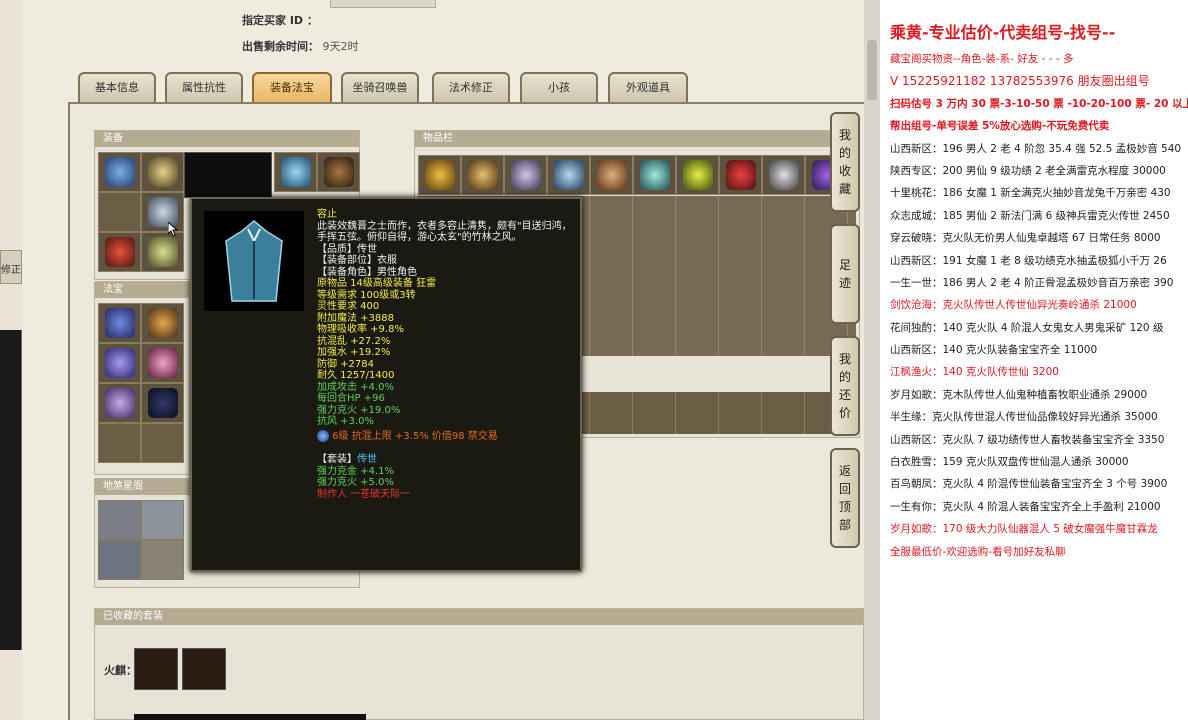 Image resolution: width=1188 pixels, height=720 pixels. I want to click on item-bonus-attr: 每回合HP +96, so click(351, 398).